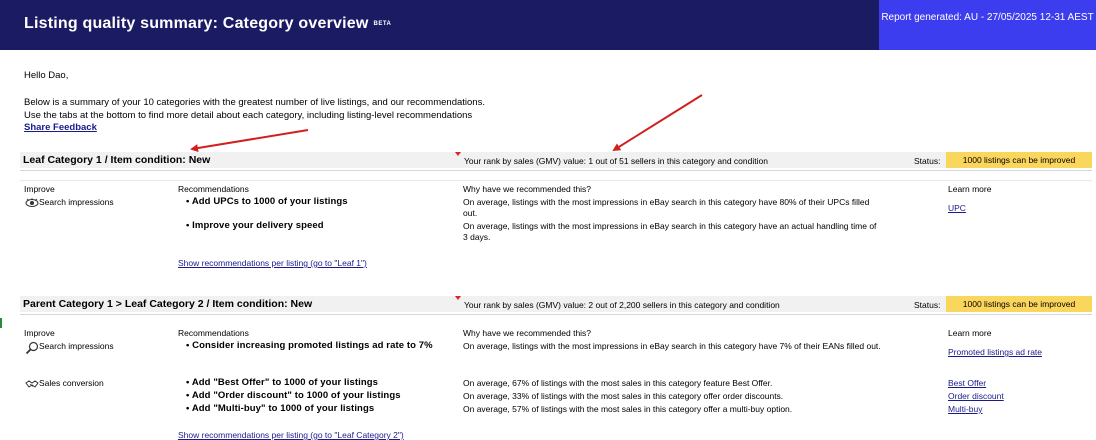 This screenshot has width=1096, height=440. What do you see at coordinates (967, 383) in the screenshot?
I see `learn-more-link-best-offer: Best Offer` at bounding box center [967, 383].